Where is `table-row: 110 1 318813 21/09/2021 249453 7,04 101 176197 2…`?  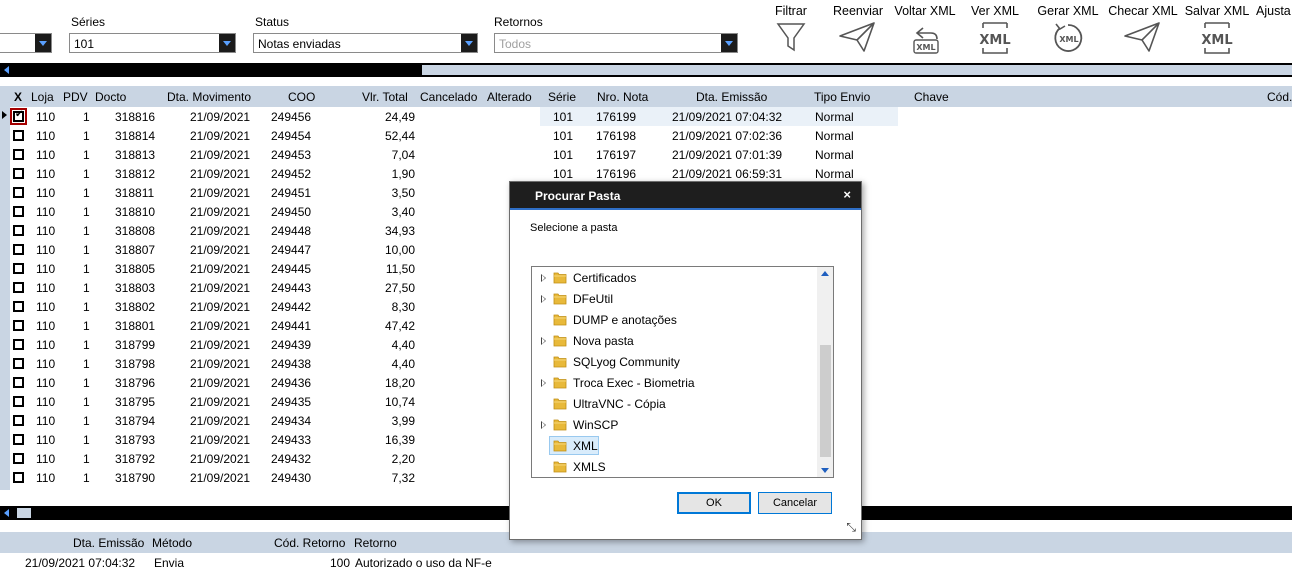
table-row: 110 1 318813 21/09/2021 249453 7,04 101 176197 2… is located at coordinates (651, 154).